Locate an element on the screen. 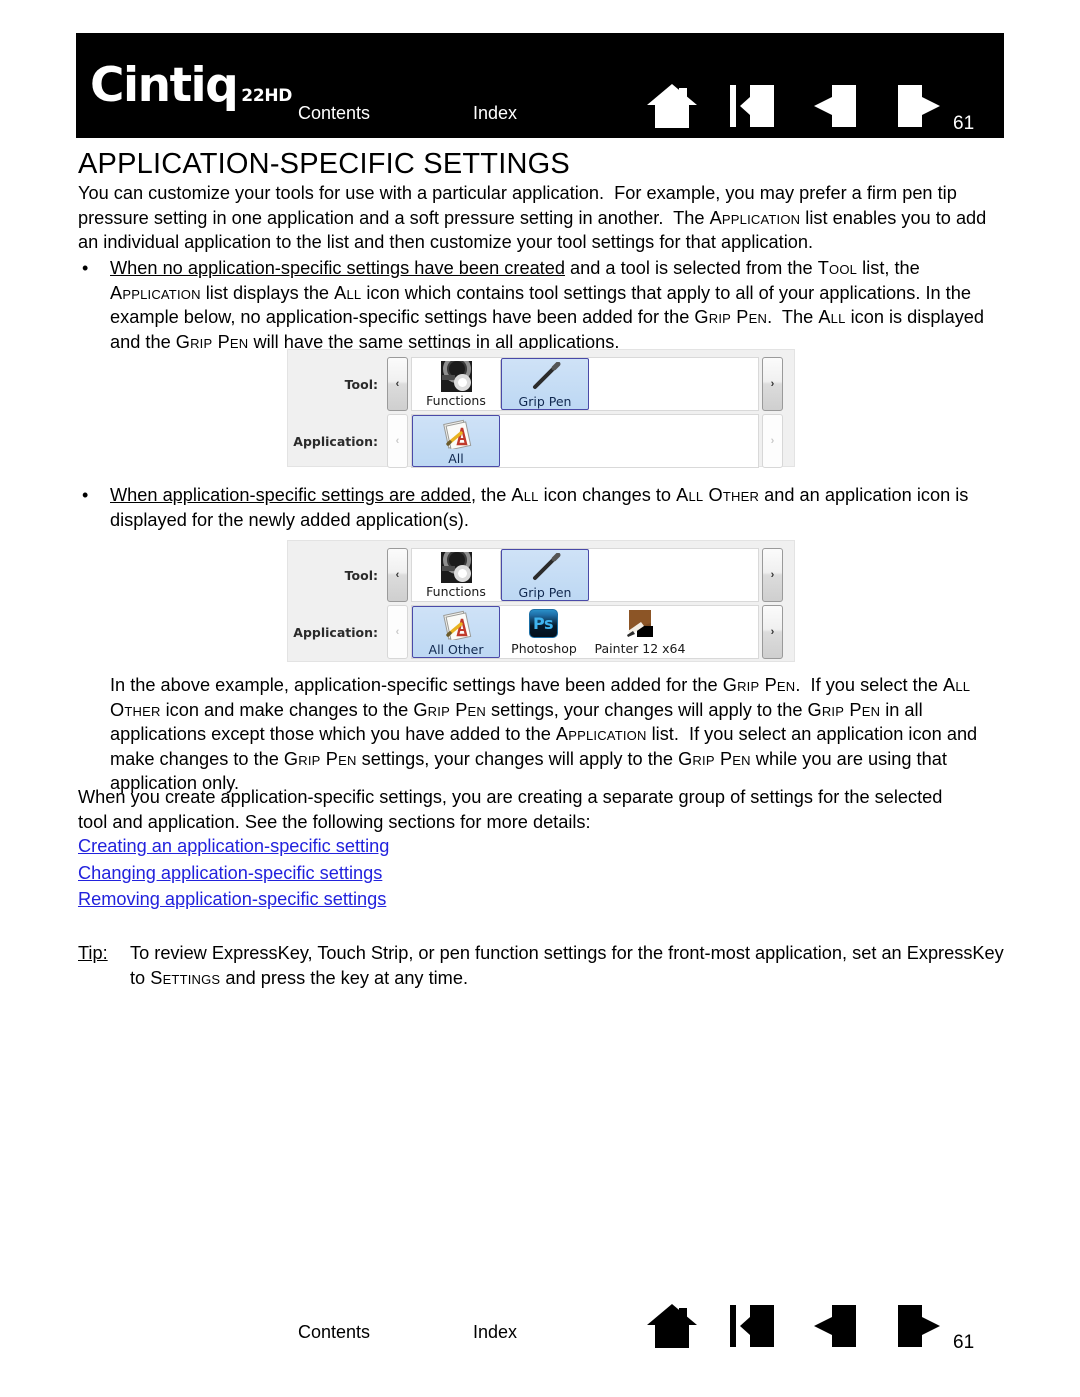 This screenshot has width=1080, height=1397. footer-index-link: Index is located at coordinates (495, 1332).